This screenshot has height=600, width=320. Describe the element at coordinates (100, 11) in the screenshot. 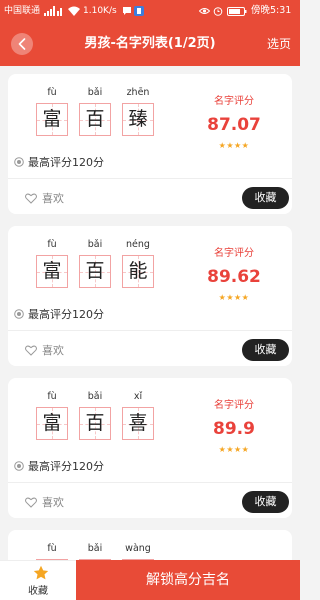

I see `network-speed: 1.10K/s` at that location.